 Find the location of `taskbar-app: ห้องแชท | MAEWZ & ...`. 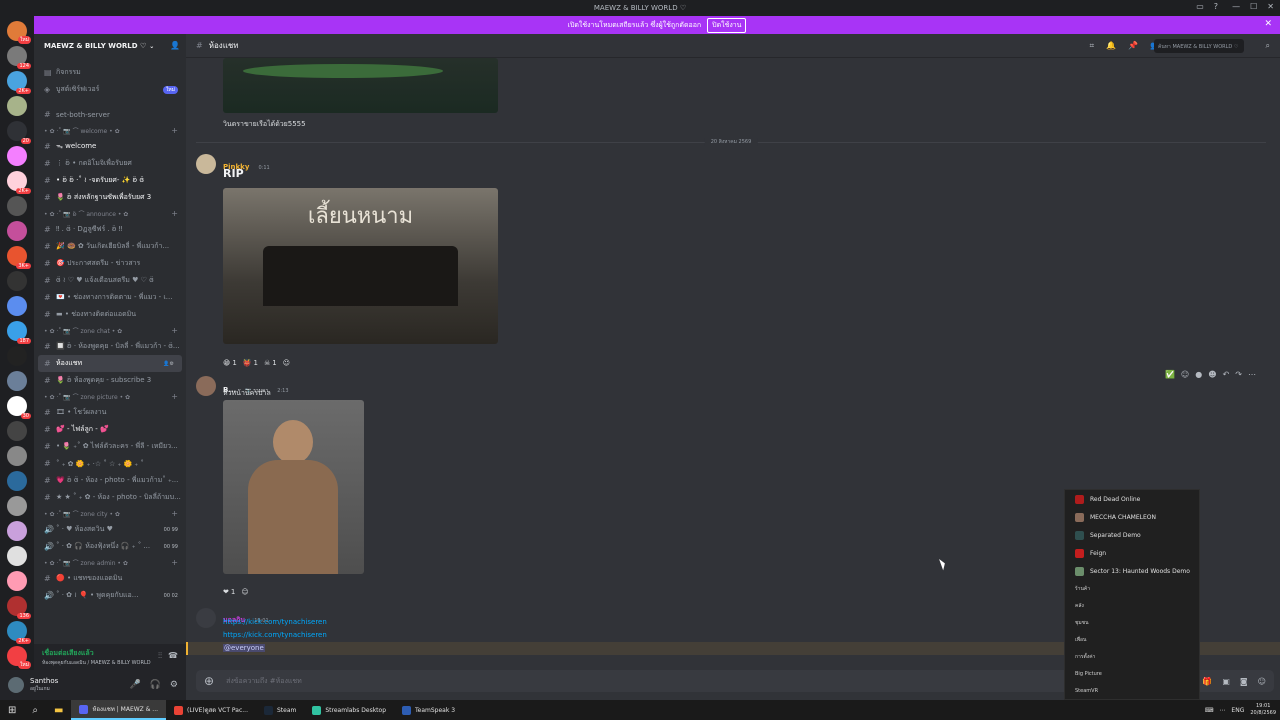

taskbar-app: ห้องแชท | MAEWZ & ... is located at coordinates (119, 710).